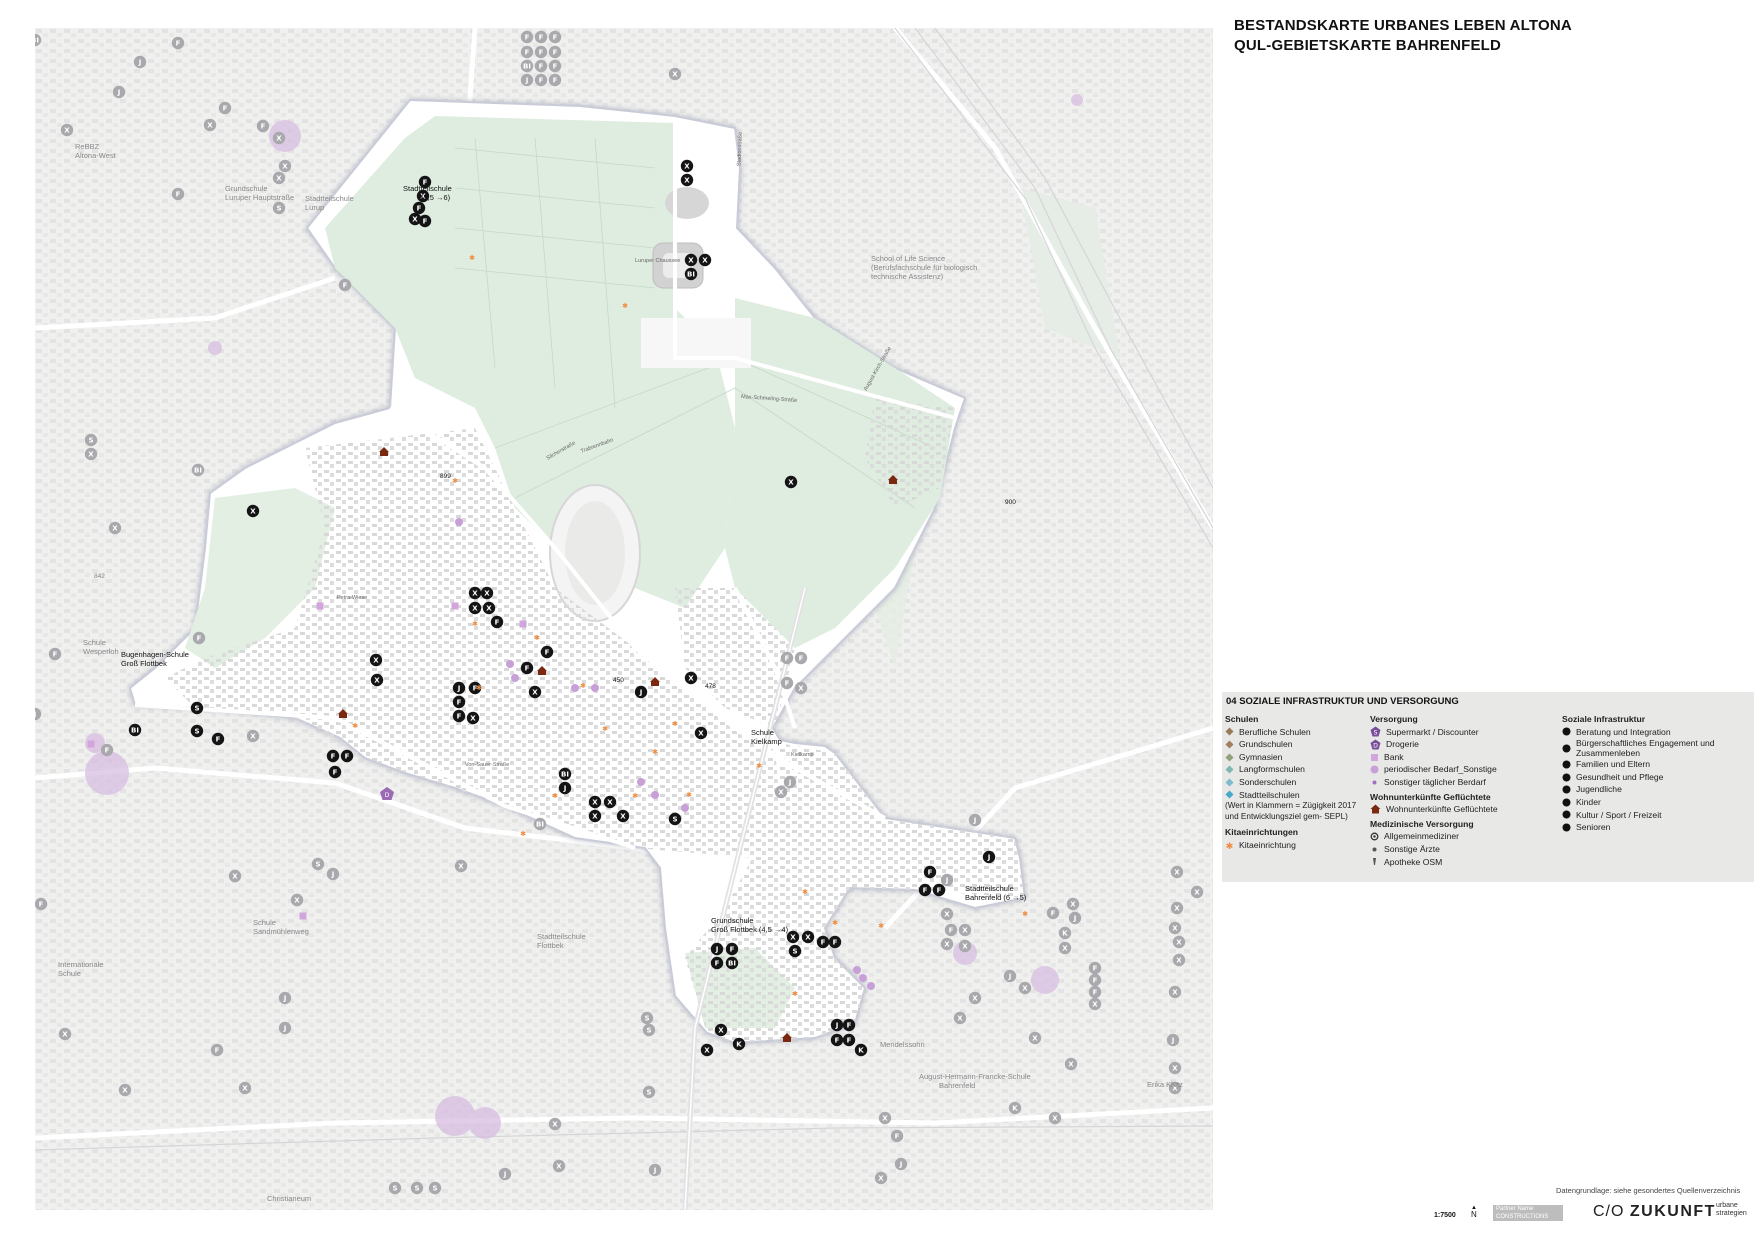  Describe the element at coordinates (861, 1050) in the screenshot. I see `poi-marker-inside: K` at that location.